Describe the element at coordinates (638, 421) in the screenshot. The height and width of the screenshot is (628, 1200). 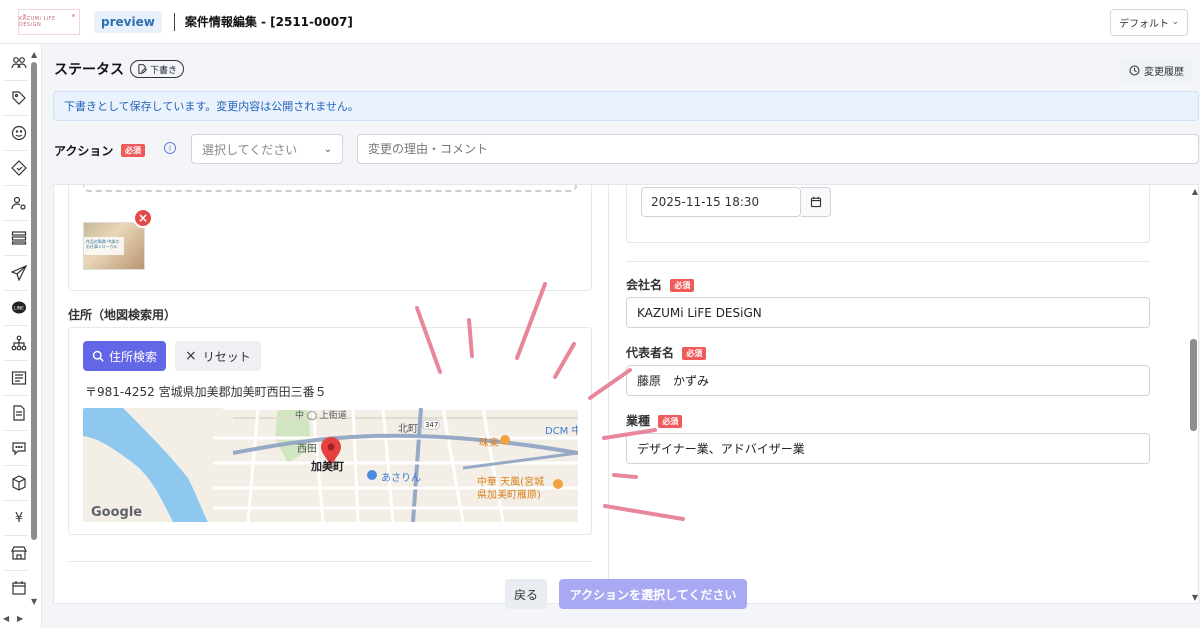
I see `industry-label-text: 業種` at that location.